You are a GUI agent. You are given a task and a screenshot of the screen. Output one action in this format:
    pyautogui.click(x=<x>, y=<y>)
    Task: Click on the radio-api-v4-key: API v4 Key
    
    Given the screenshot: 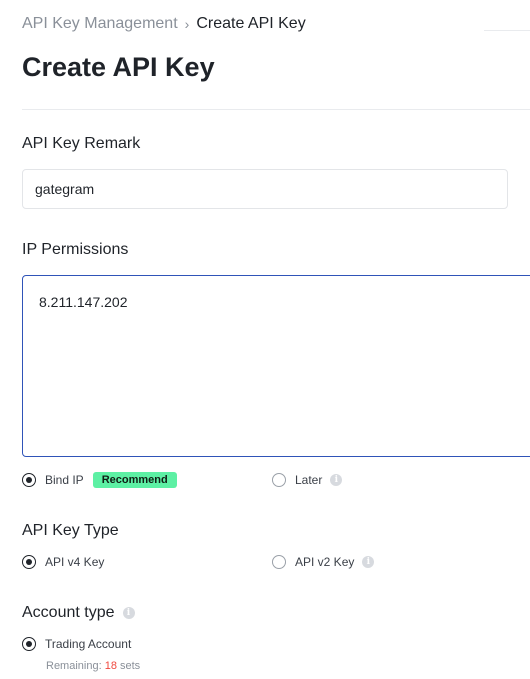 What is the action you would take?
    pyautogui.click(x=63, y=562)
    